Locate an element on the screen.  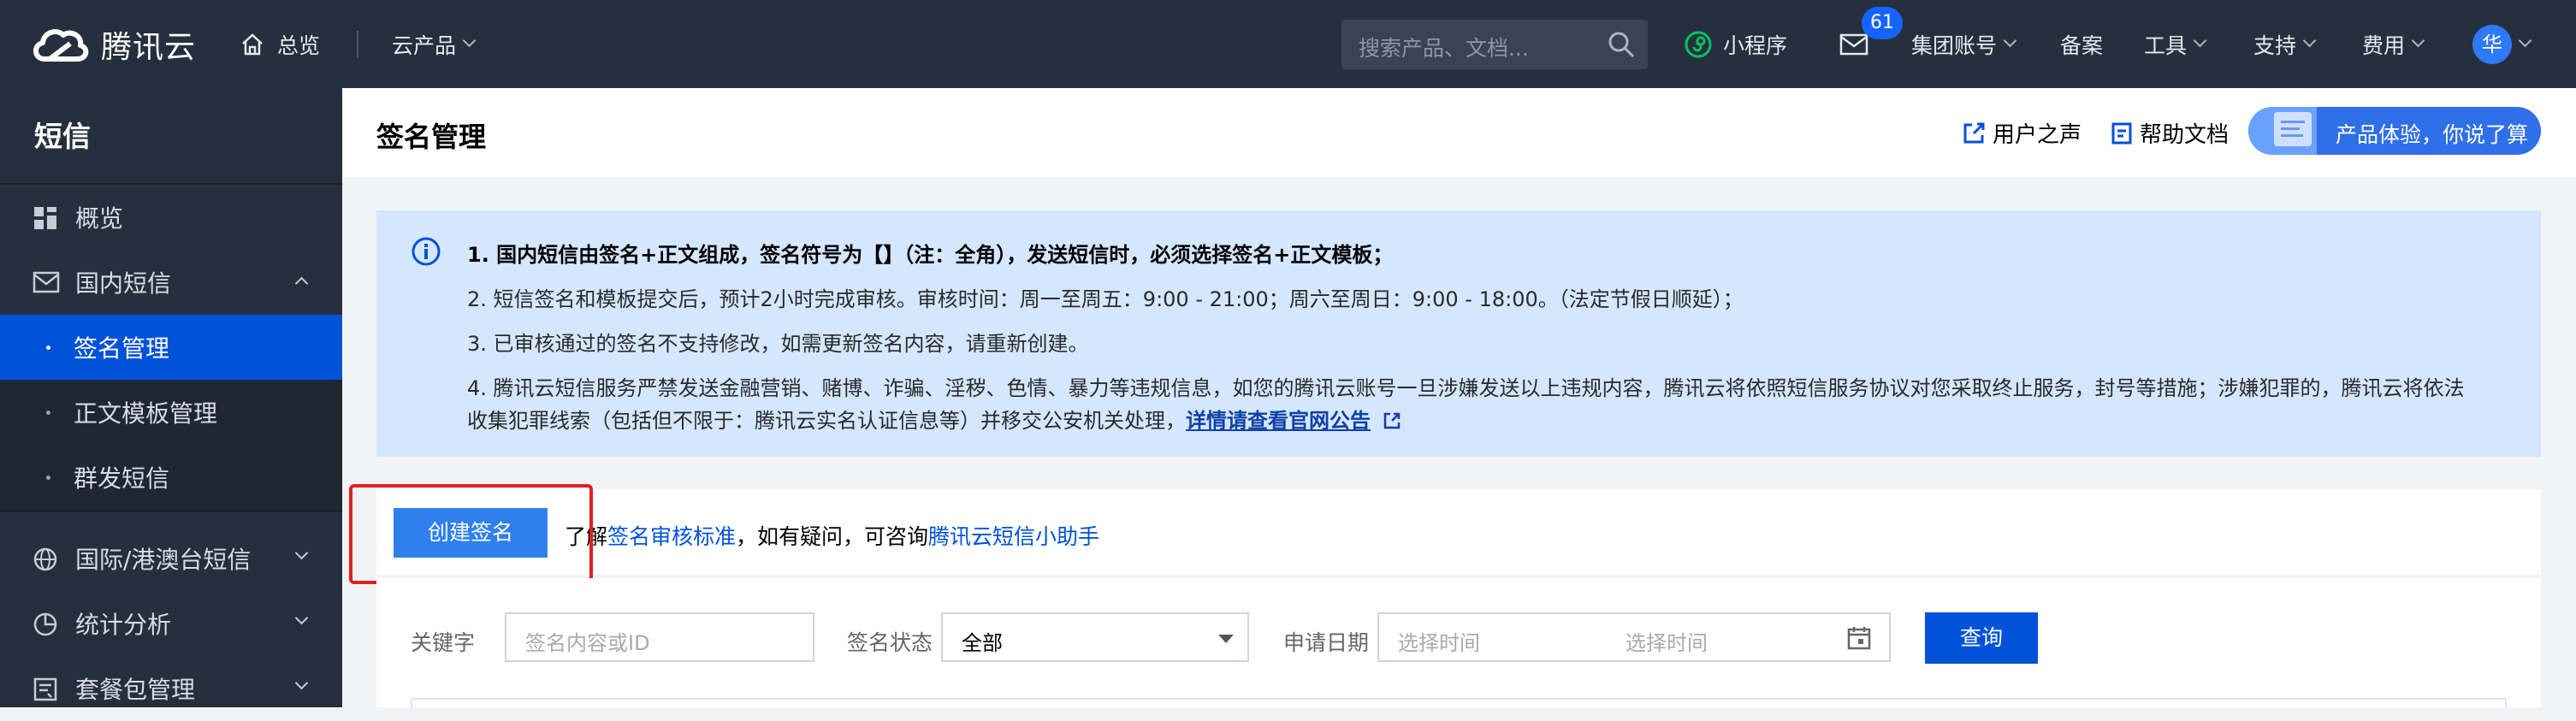
sidebar-item-label: 签名管理 is located at coordinates (122, 348).